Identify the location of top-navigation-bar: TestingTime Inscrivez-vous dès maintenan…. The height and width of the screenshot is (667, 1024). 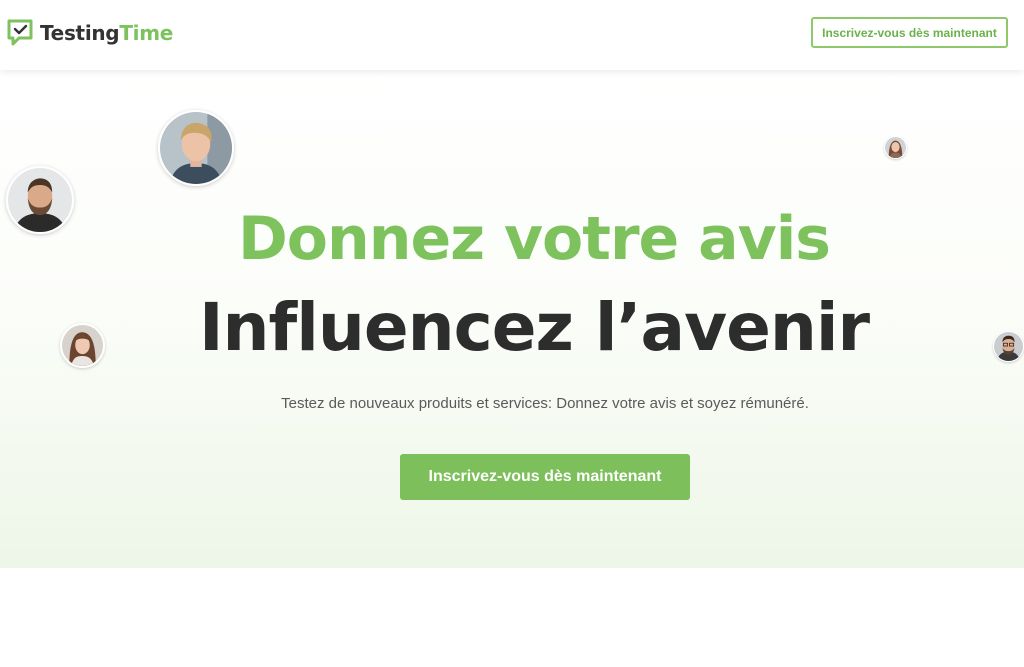
(512, 35).